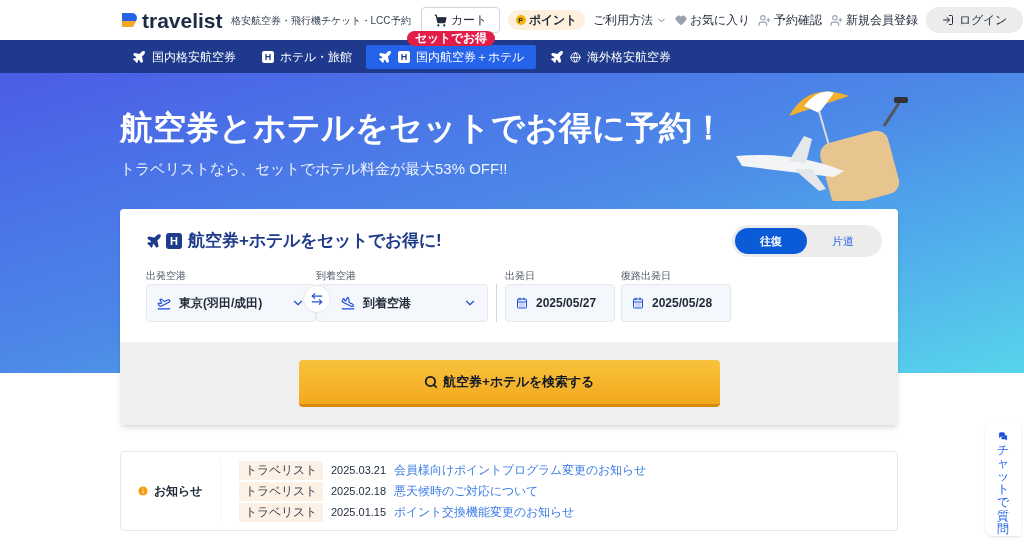  What do you see at coordinates (422, 128) in the screenshot?
I see `hero-title: 航空券とホテルをセットでお得に予約！` at bounding box center [422, 128].